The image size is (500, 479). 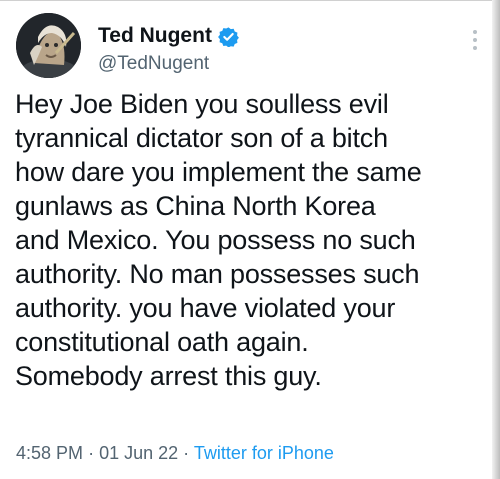 I want to click on top-divider, so click(x=246, y=0).